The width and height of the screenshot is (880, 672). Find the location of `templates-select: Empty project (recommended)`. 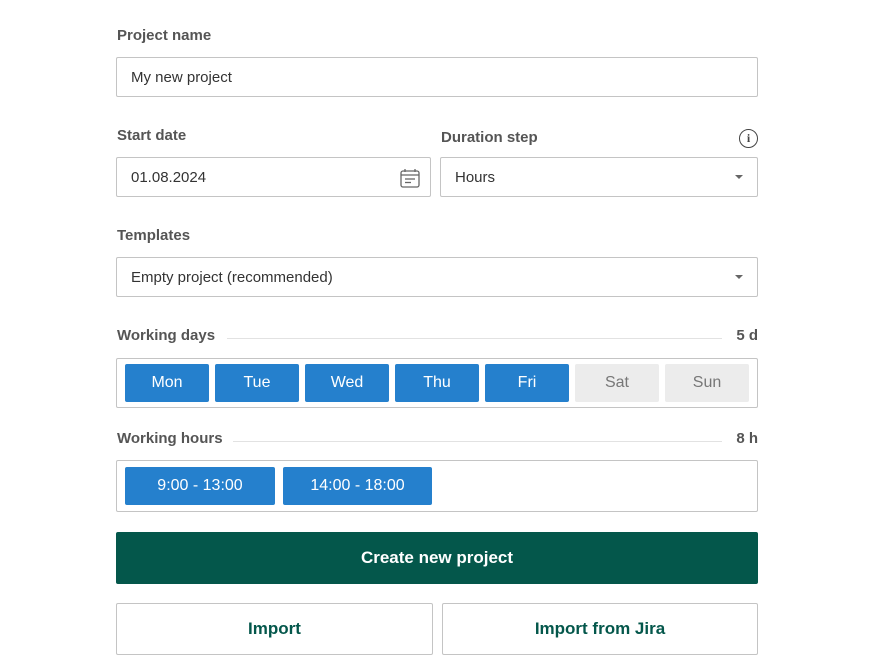

templates-select: Empty project (recommended) is located at coordinates (437, 277).